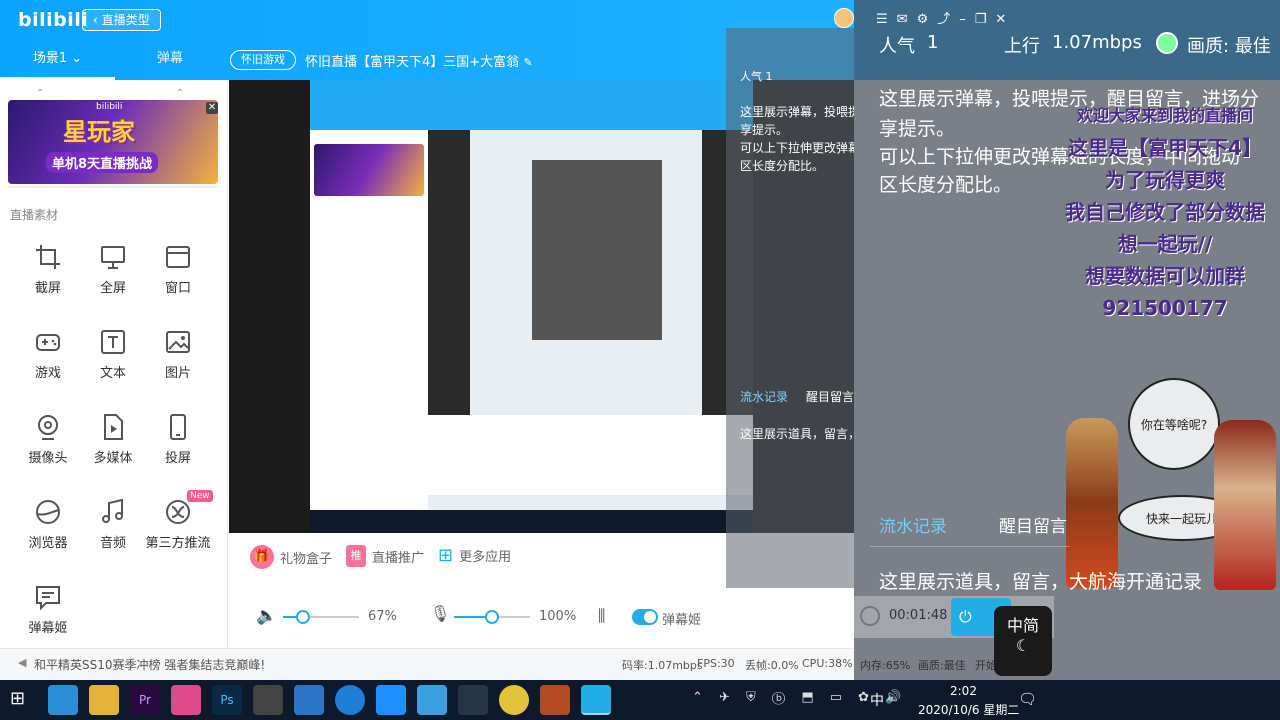 Image resolution: width=1280 pixels, height=720 pixels. What do you see at coordinates (57, 60) in the screenshot?
I see `tab-scene1: 场景1 ⌄` at bounding box center [57, 60].